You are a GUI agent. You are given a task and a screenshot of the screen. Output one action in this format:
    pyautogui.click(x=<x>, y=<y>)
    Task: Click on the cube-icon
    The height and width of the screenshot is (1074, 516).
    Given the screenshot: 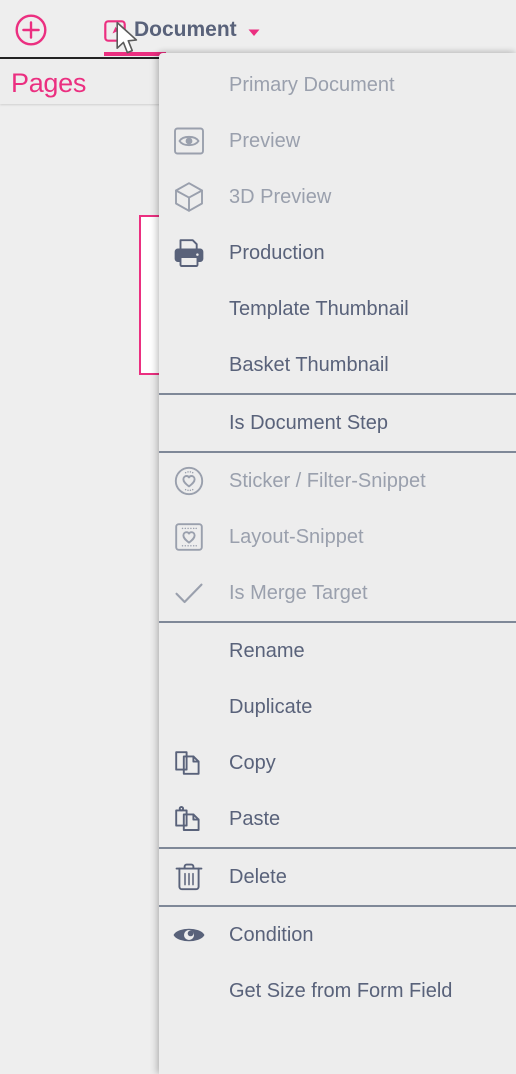 What is the action you would take?
    pyautogui.click(x=189, y=197)
    